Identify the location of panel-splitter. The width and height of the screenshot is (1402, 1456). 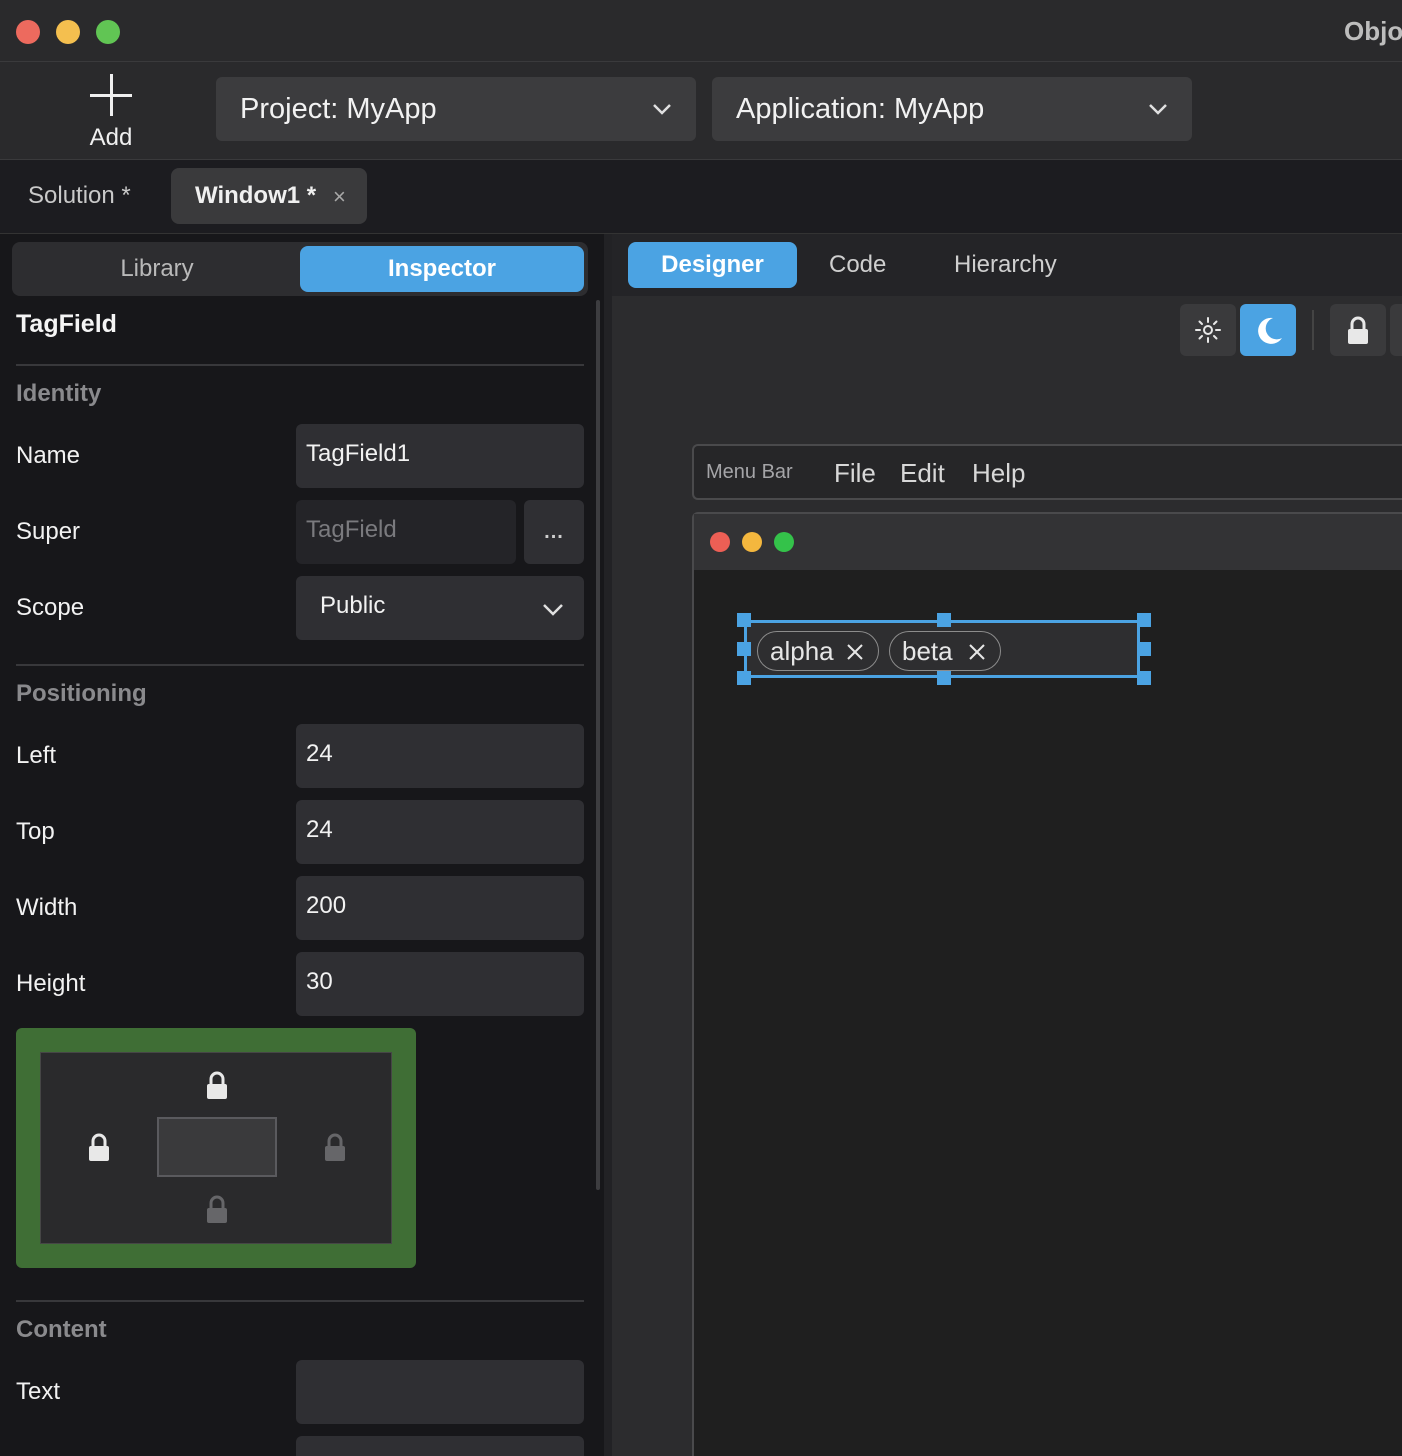
(608, 845).